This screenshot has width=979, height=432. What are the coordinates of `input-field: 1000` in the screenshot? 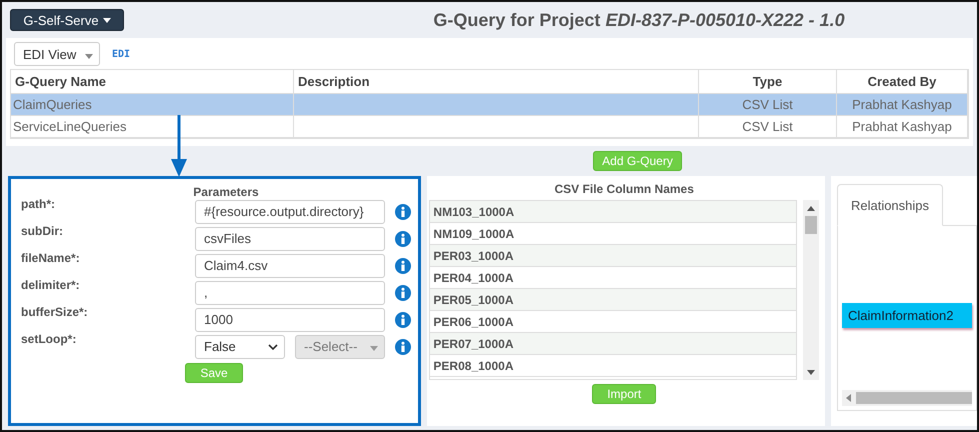 It's located at (290, 320).